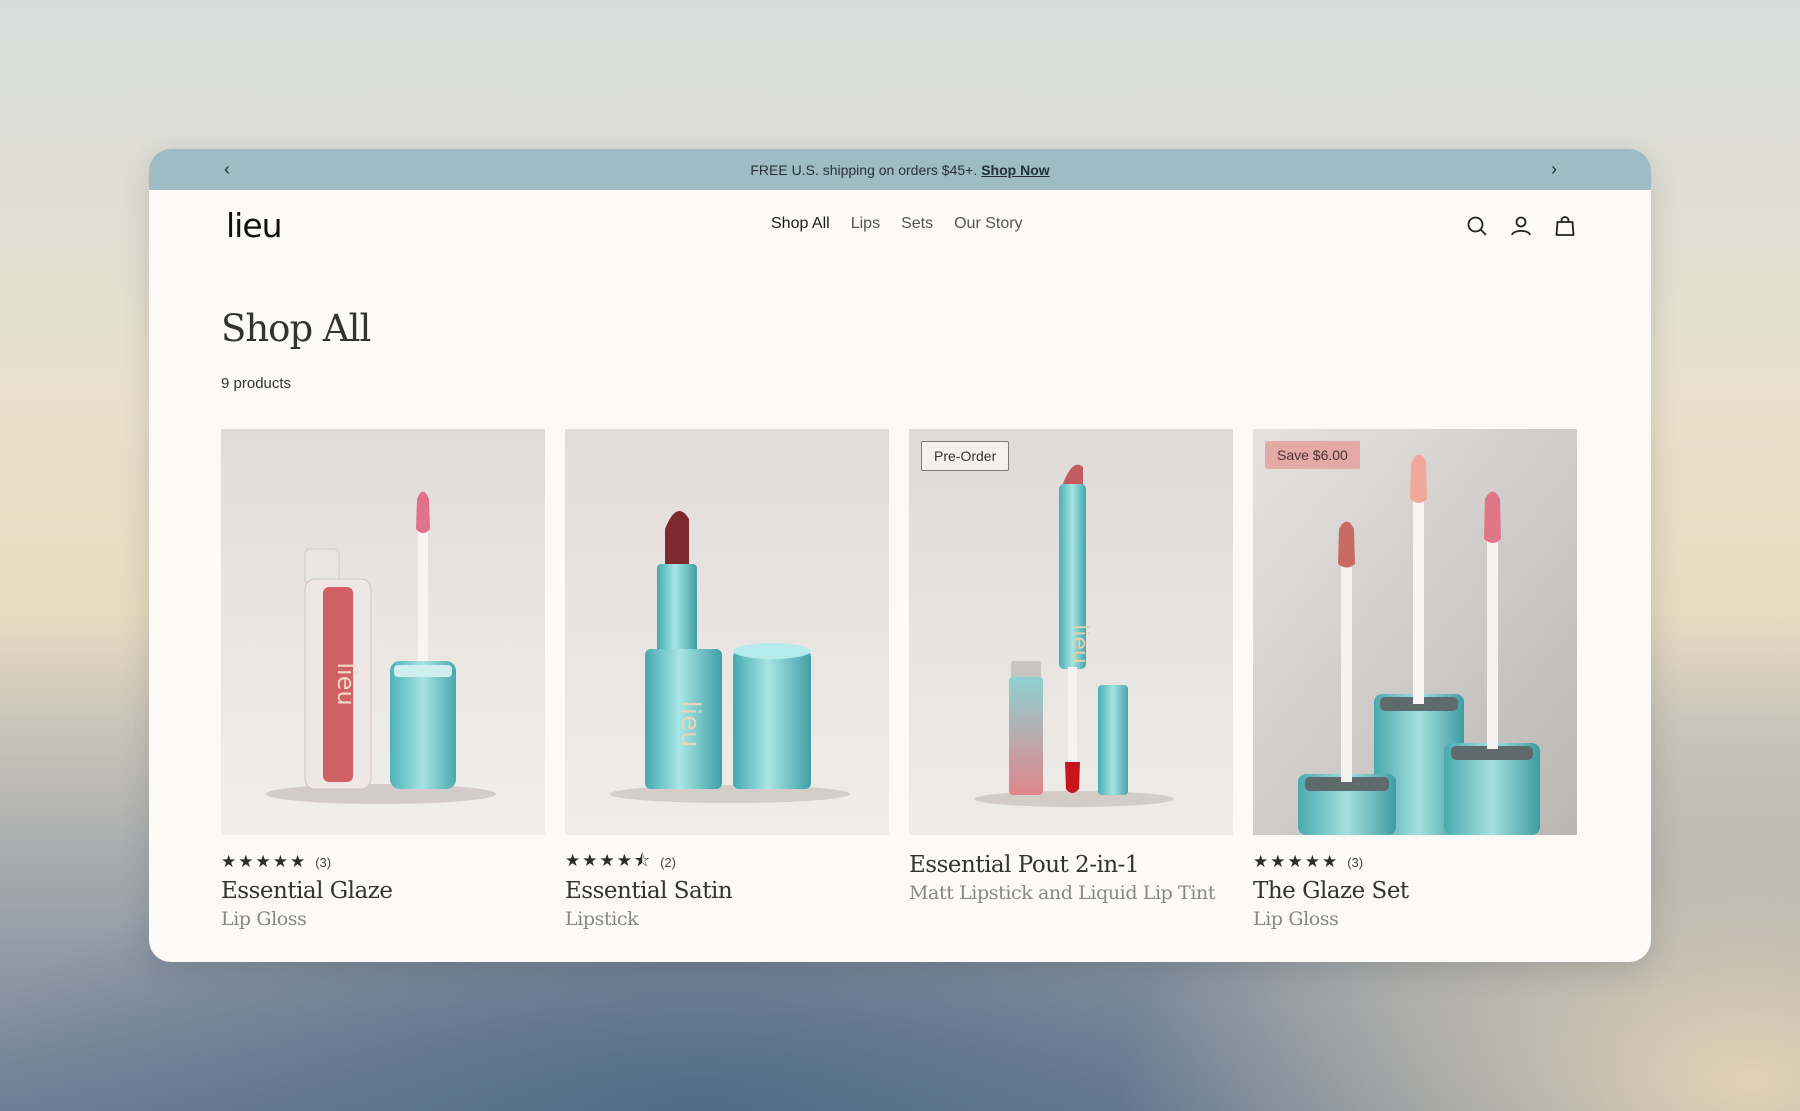 The image size is (1800, 1111). I want to click on chevron-left-icon: ‹, so click(227, 169).